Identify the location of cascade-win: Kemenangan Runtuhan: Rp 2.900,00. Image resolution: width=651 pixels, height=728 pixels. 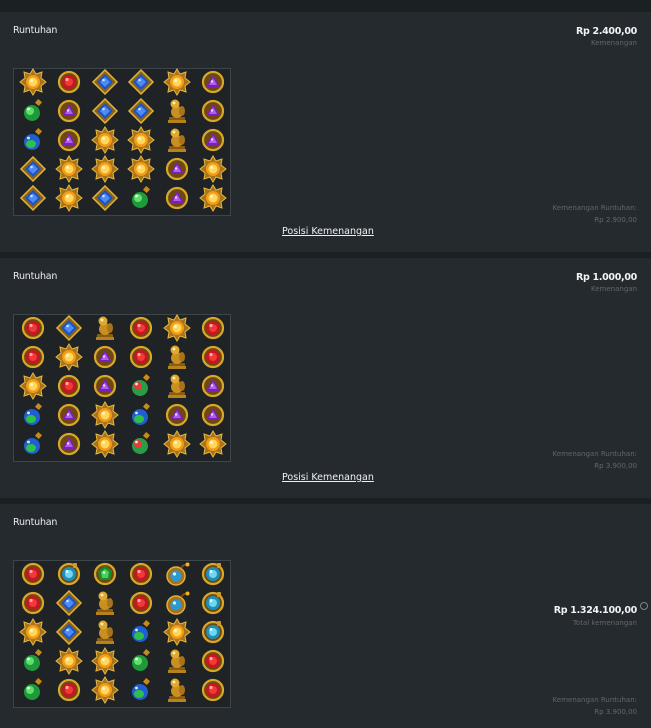
(595, 214).